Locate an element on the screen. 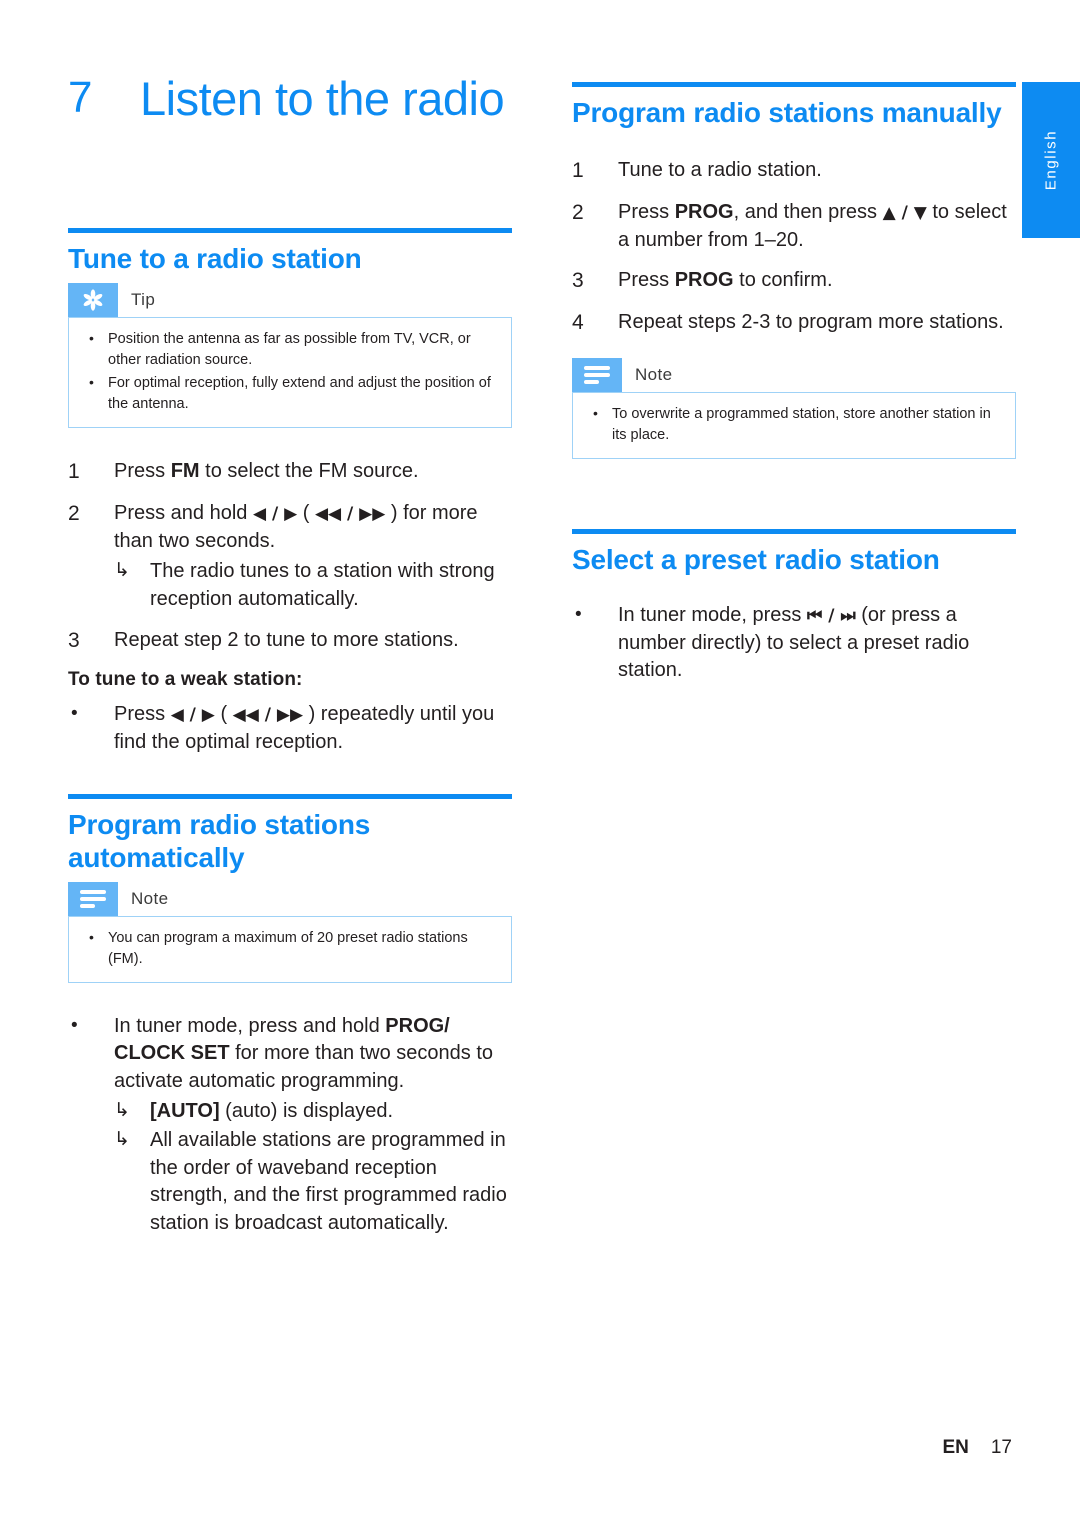  tip-callout-title: Tip is located at coordinates (143, 300).